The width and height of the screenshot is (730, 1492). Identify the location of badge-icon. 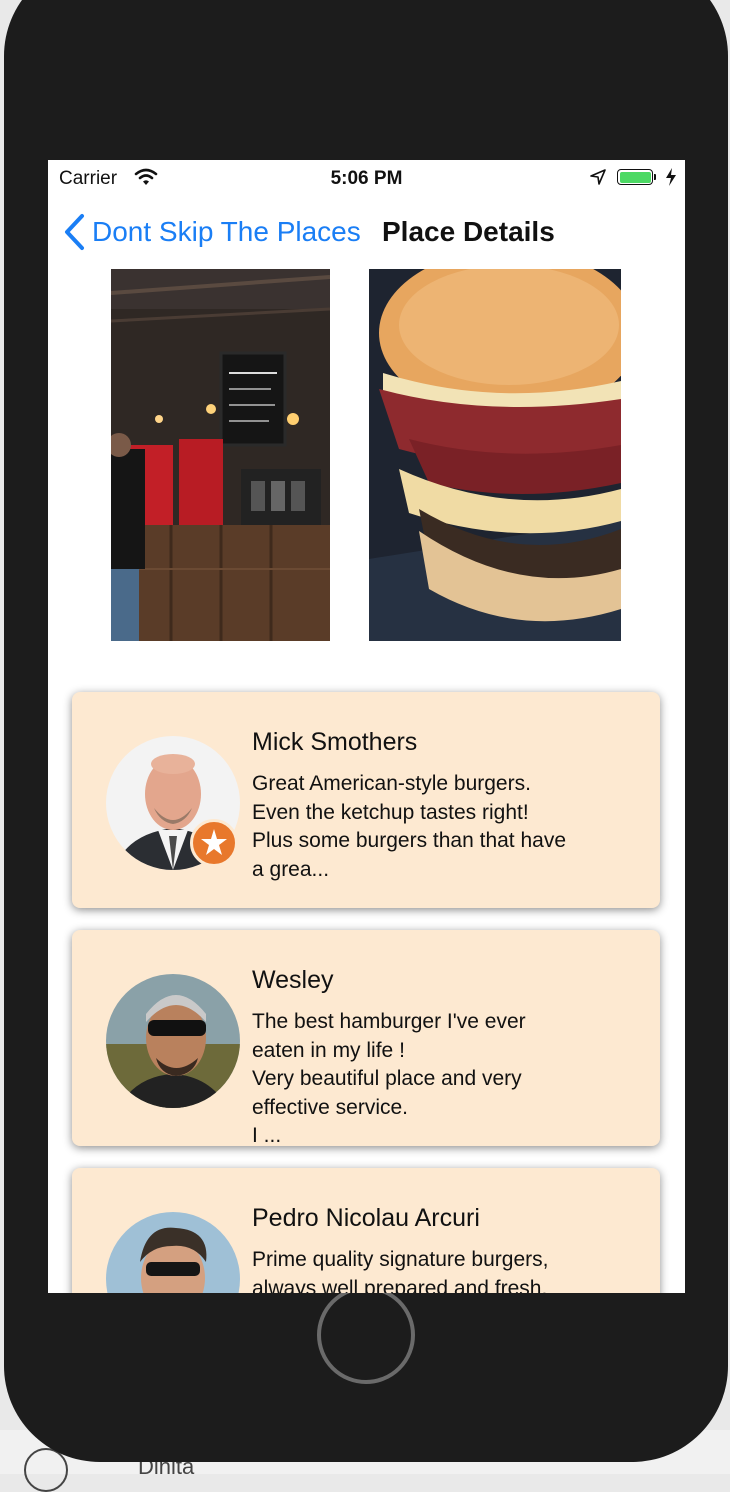
(214, 843).